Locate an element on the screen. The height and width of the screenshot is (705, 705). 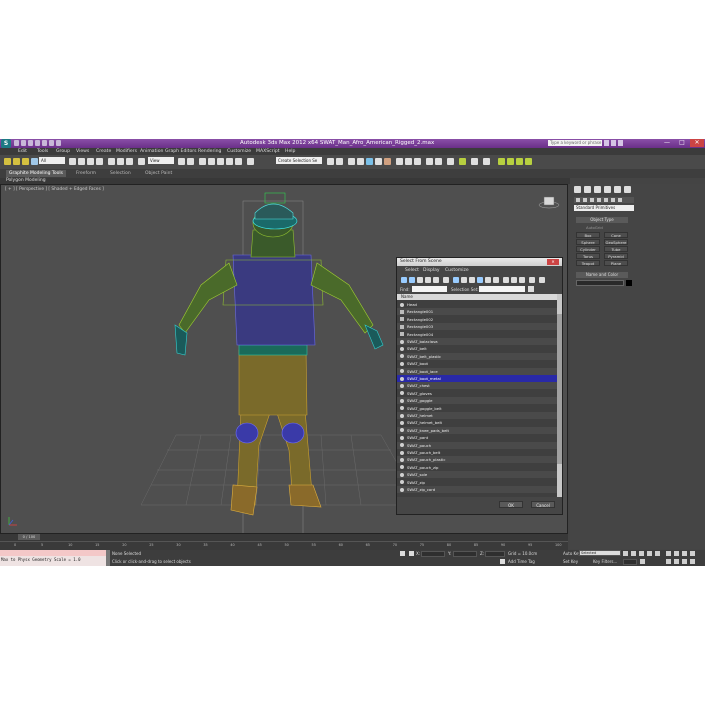
auto-key-dropdown: Selected is located at coordinates (600, 553).